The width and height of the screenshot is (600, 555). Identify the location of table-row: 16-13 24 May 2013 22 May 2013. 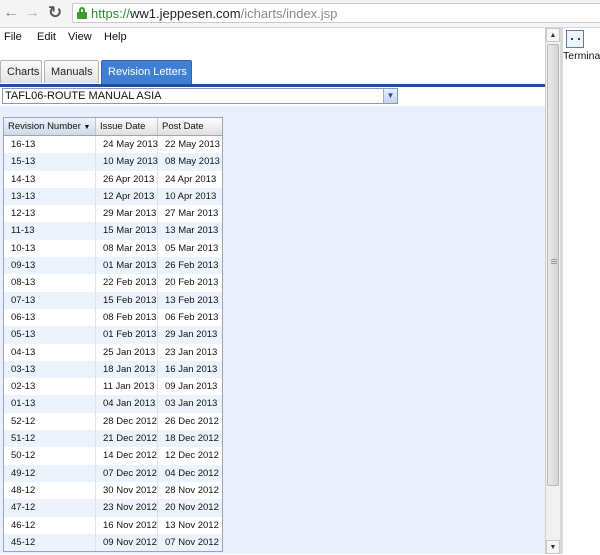
(113, 145).